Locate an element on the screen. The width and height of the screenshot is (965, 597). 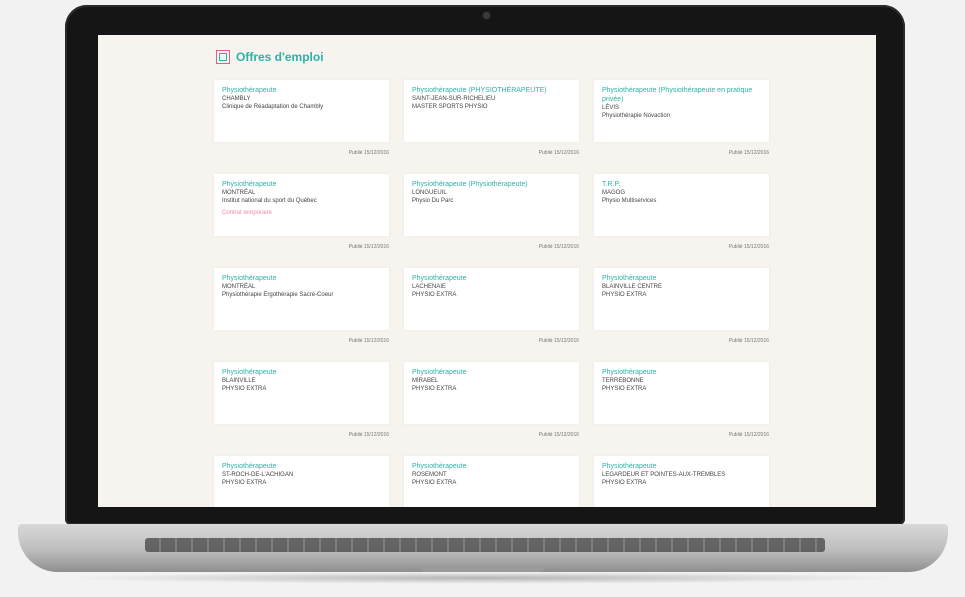
job-card-body: Physiothérapeute BLAINVILLE PHYSIO EXTRA is located at coordinates (301, 393).